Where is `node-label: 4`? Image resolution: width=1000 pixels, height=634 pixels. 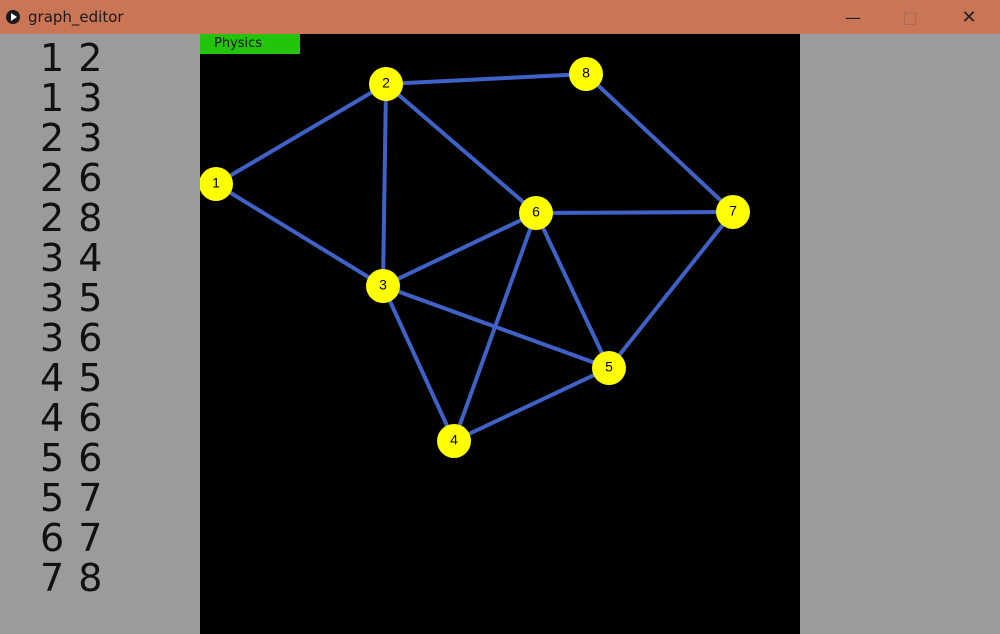
node-label: 4 is located at coordinates (454, 440).